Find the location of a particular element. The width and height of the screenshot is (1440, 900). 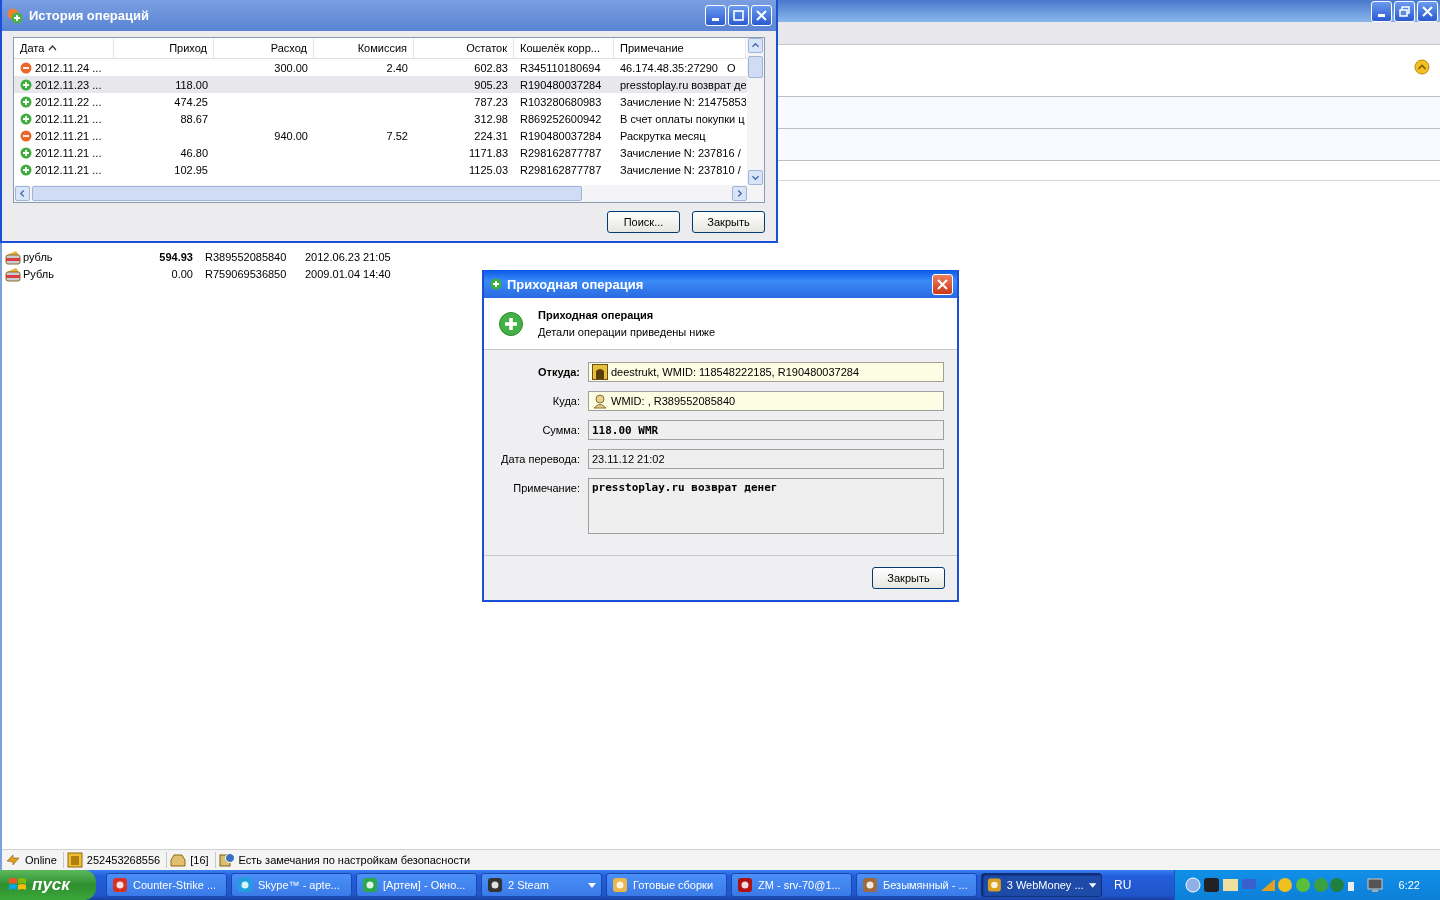

table-row: 2012.11.22 ... 474.25 787.23 R103280680983 Зачисление N: 21475853 is located at coordinates (380, 101).